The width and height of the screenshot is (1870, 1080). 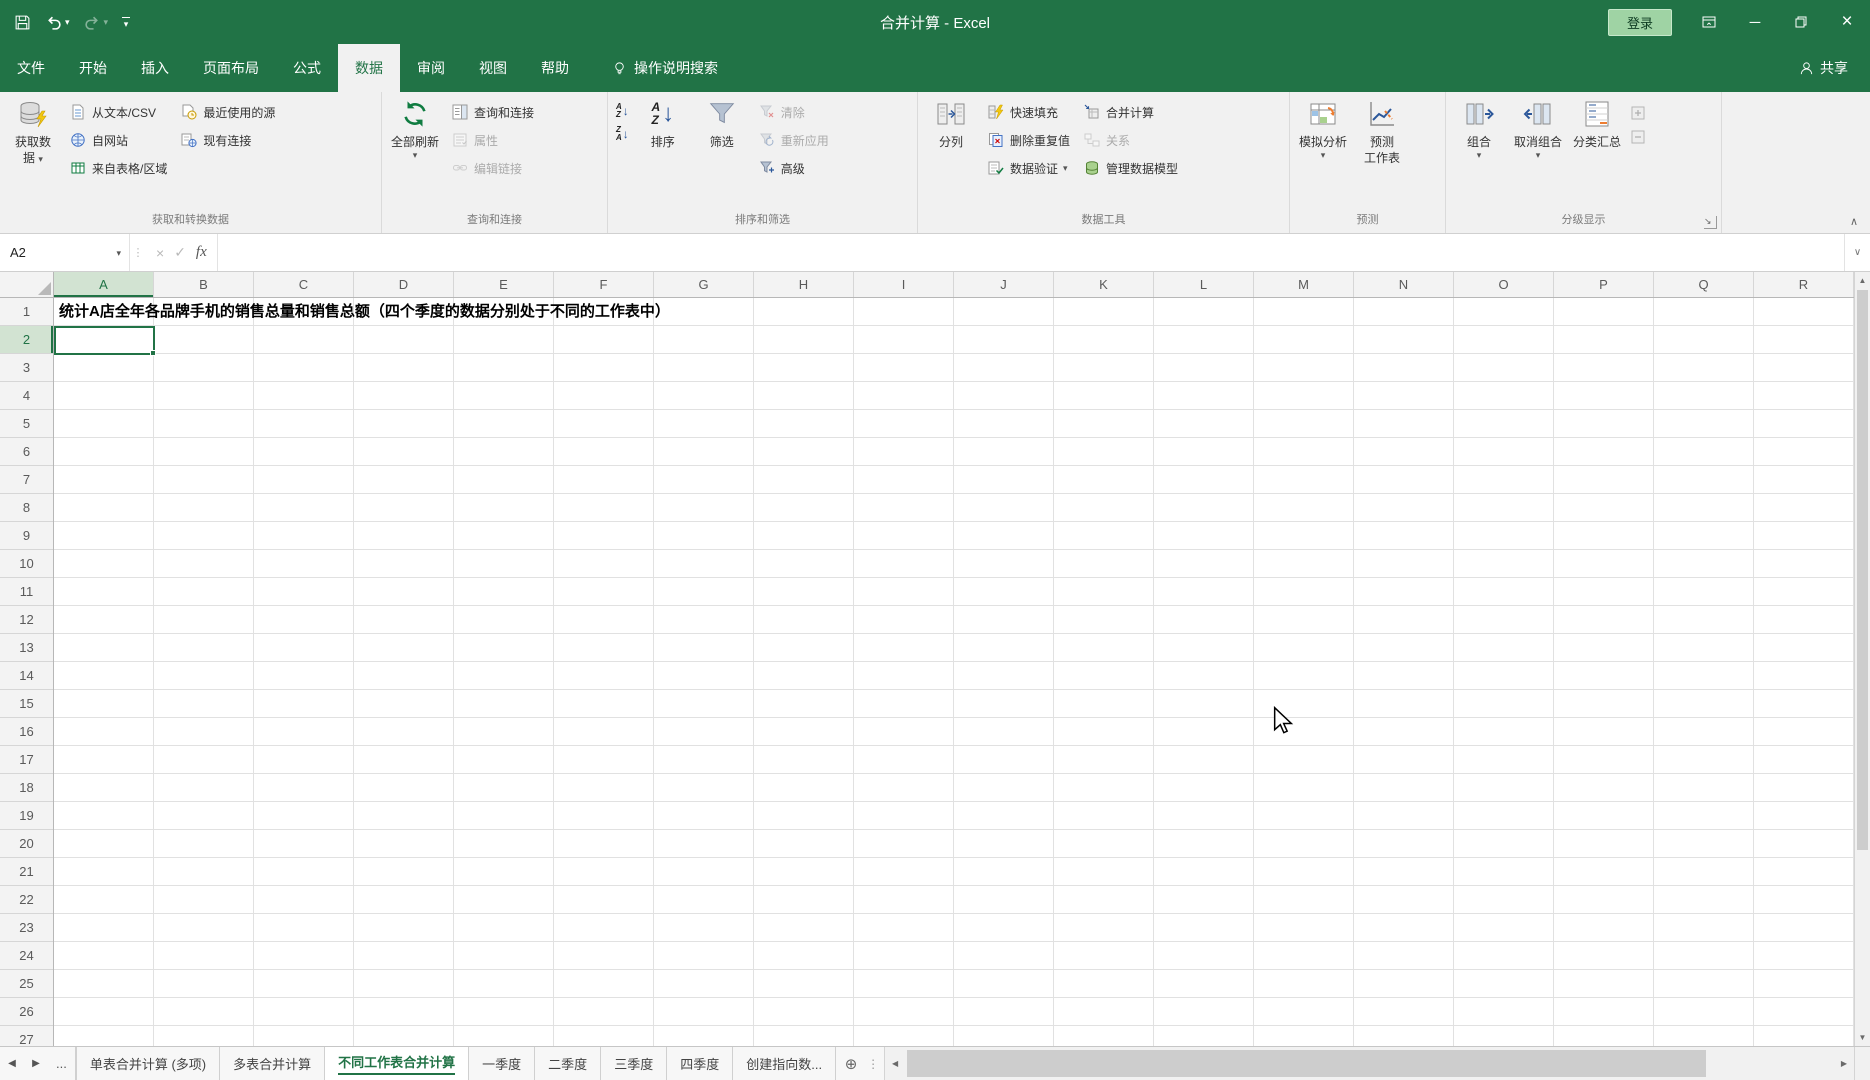 I want to click on customize-qat-button: ▾, so click(x=126, y=23).